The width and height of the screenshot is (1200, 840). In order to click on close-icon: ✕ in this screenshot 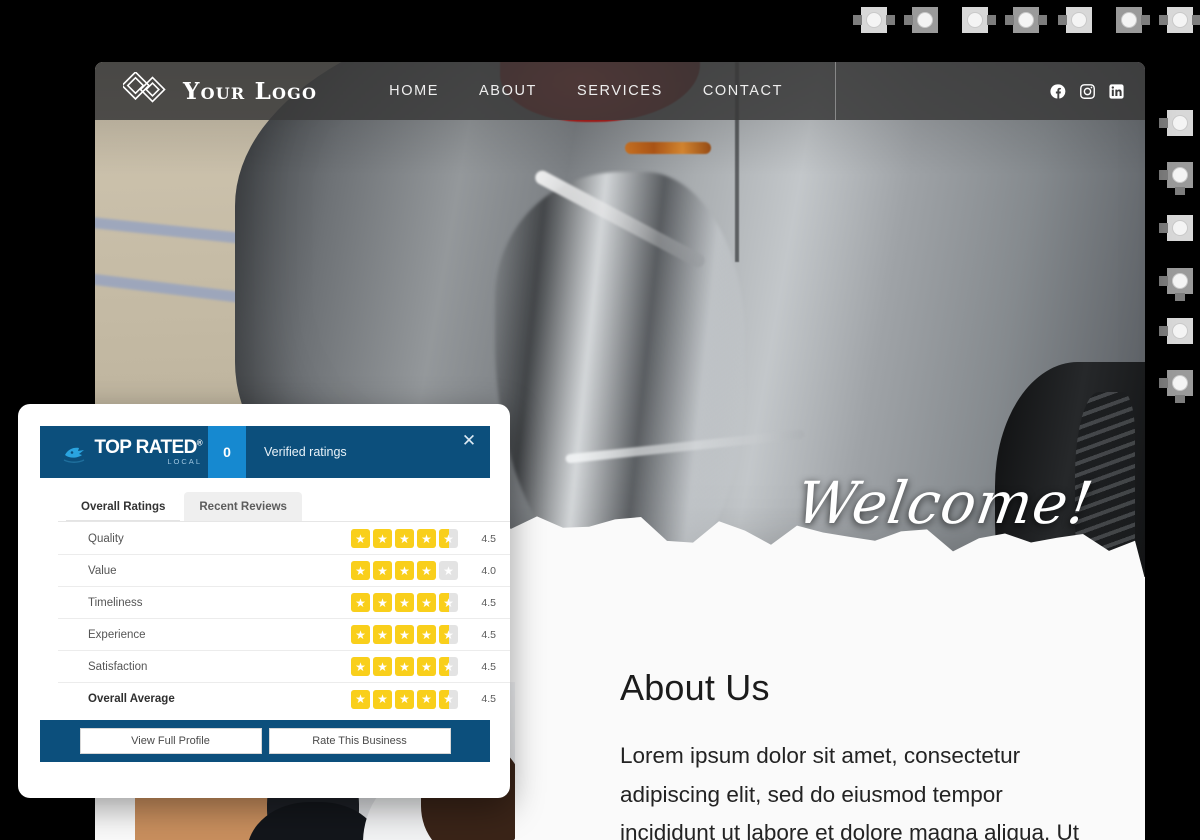, I will do `click(469, 452)`.